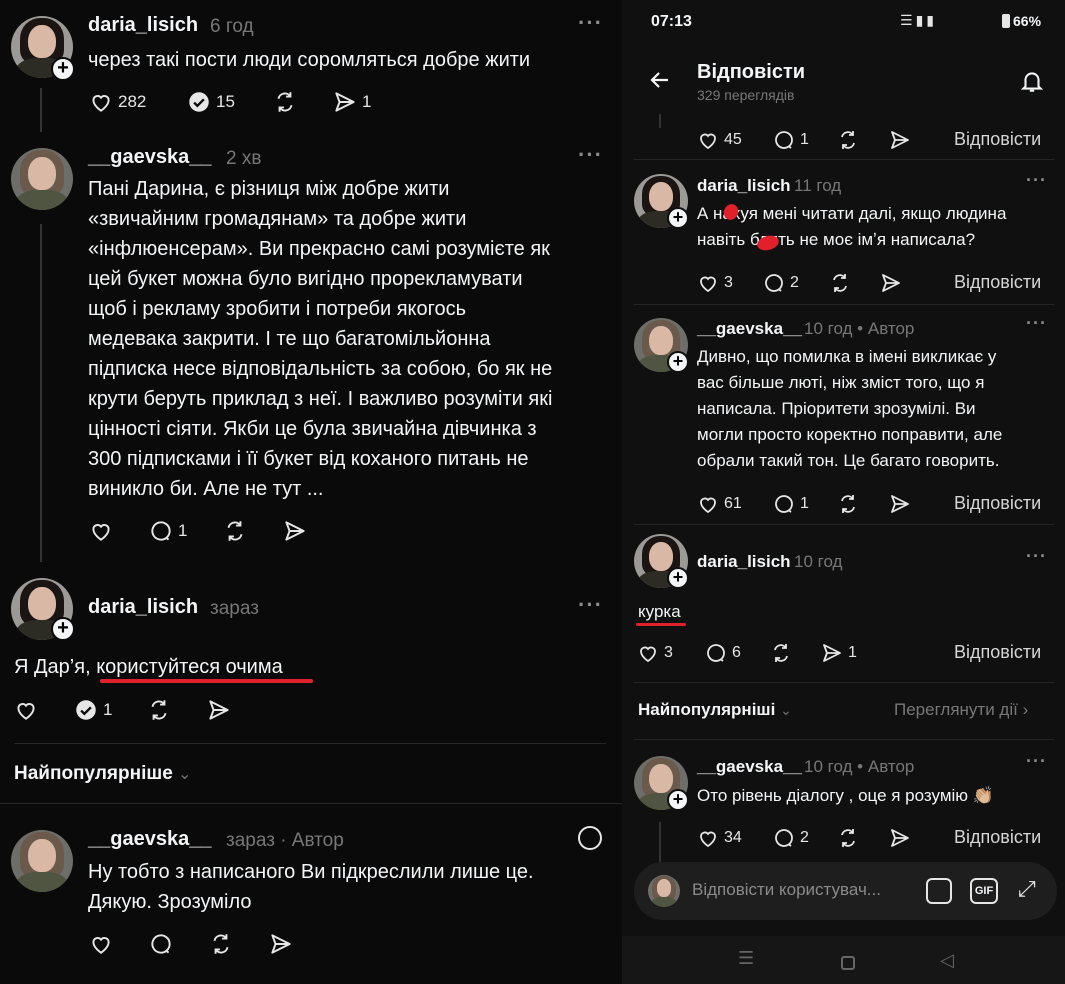 The width and height of the screenshot is (1065, 984). Describe the element at coordinates (161, 531) in the screenshot. I see `comment-icon` at that location.